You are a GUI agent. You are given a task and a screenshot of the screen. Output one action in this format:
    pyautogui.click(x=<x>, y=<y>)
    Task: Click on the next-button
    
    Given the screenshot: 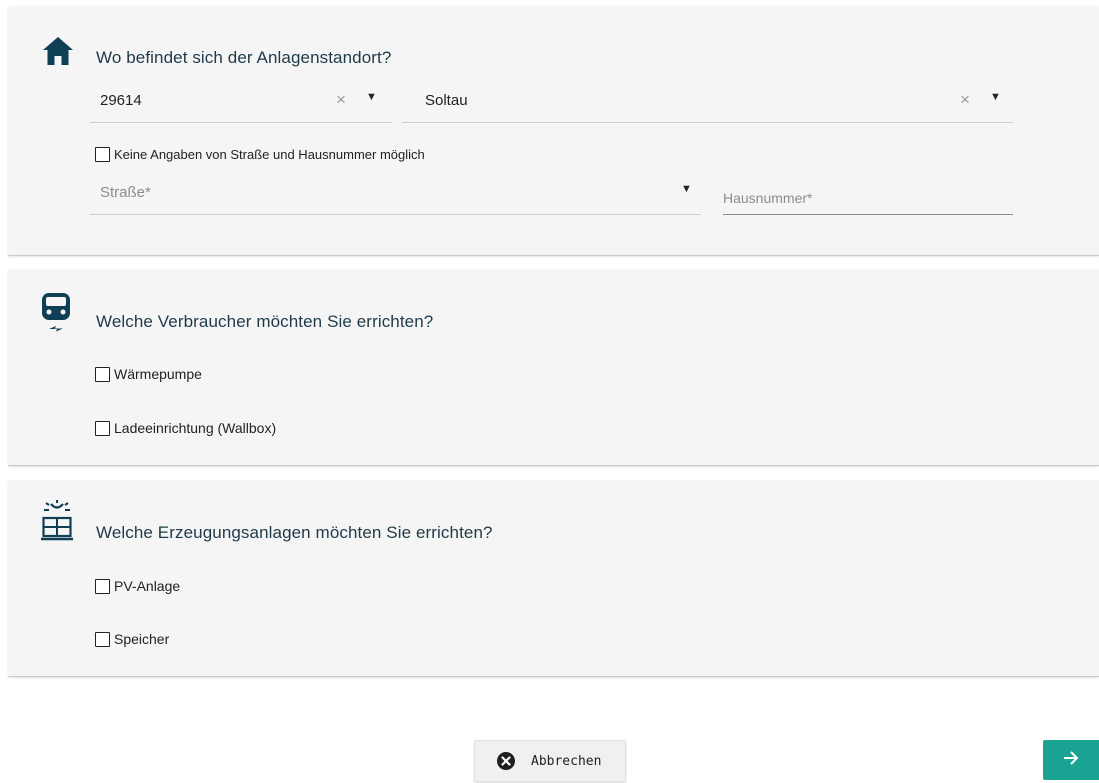 What is the action you would take?
    pyautogui.click(x=1071, y=760)
    